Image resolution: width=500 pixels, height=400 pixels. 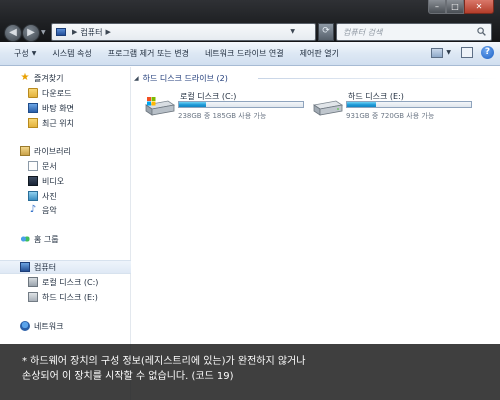 I want to click on system-properties-button: 시스템 속성, so click(x=71, y=53).